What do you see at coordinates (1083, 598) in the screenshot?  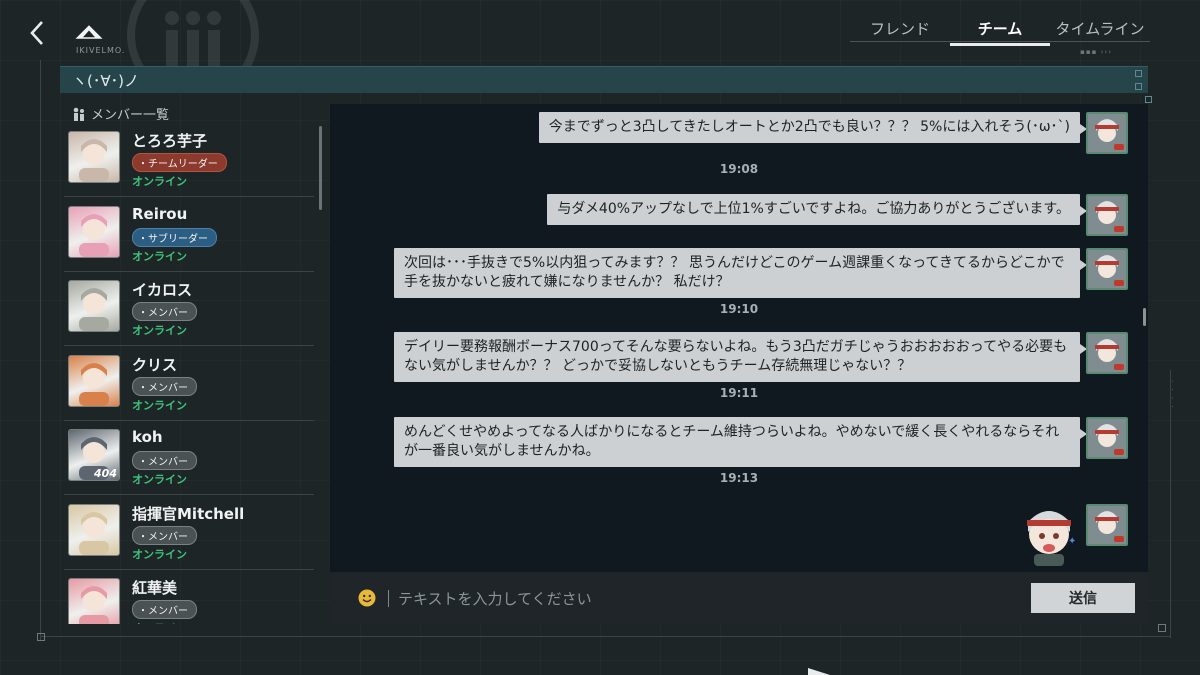 I see `send-button: 送信` at bounding box center [1083, 598].